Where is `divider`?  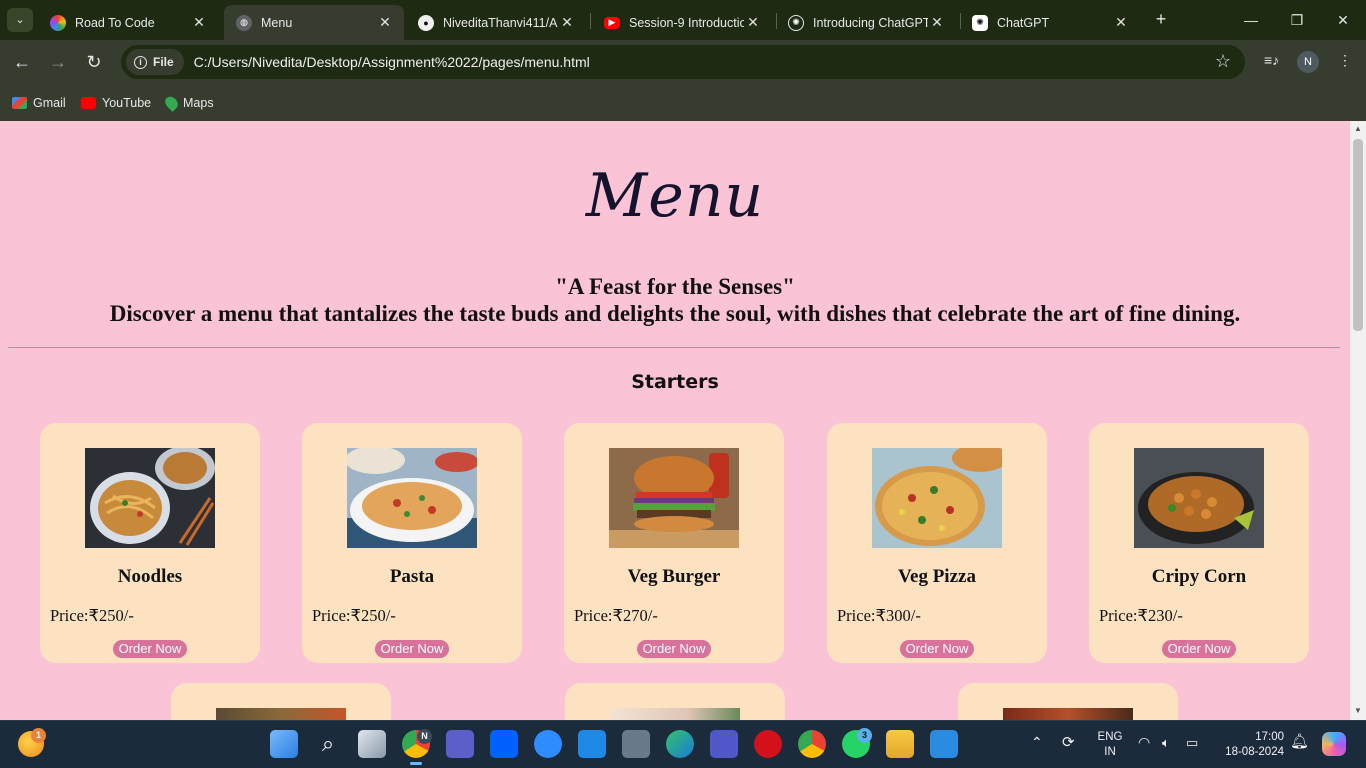
divider is located at coordinates (674, 347).